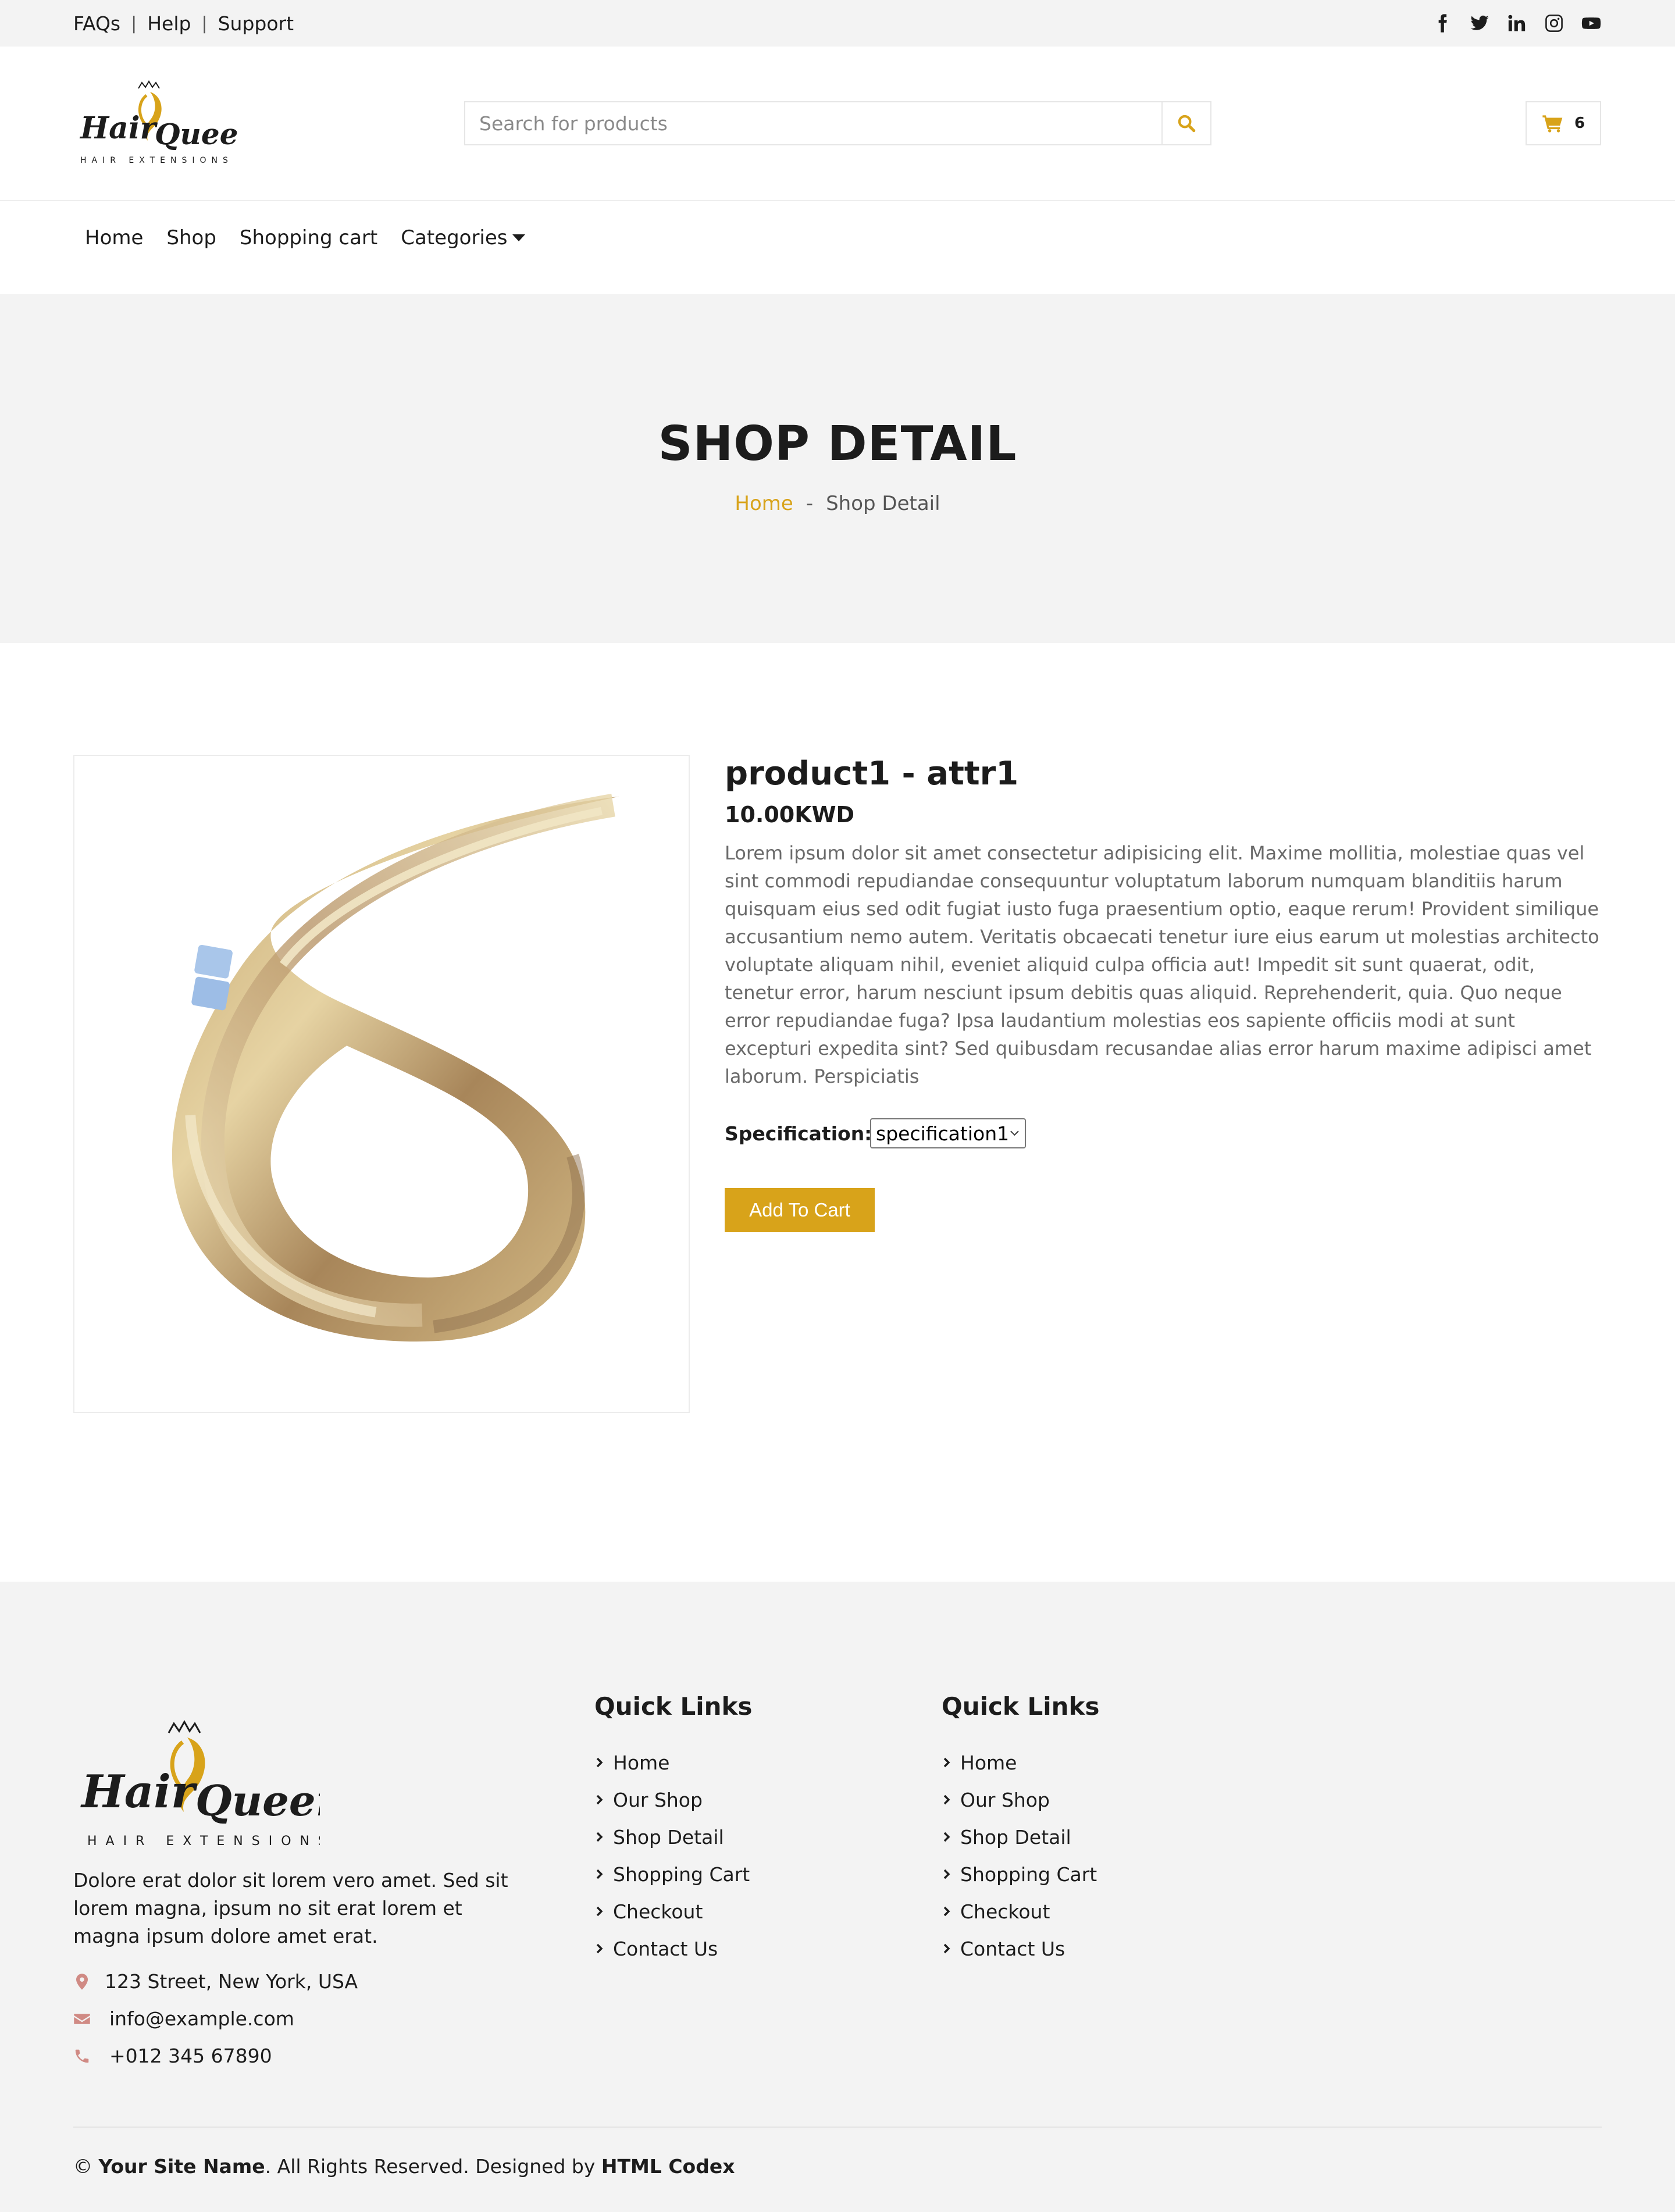 The height and width of the screenshot is (2212, 1675). What do you see at coordinates (1554, 24) in the screenshot?
I see `instagram-icon` at bounding box center [1554, 24].